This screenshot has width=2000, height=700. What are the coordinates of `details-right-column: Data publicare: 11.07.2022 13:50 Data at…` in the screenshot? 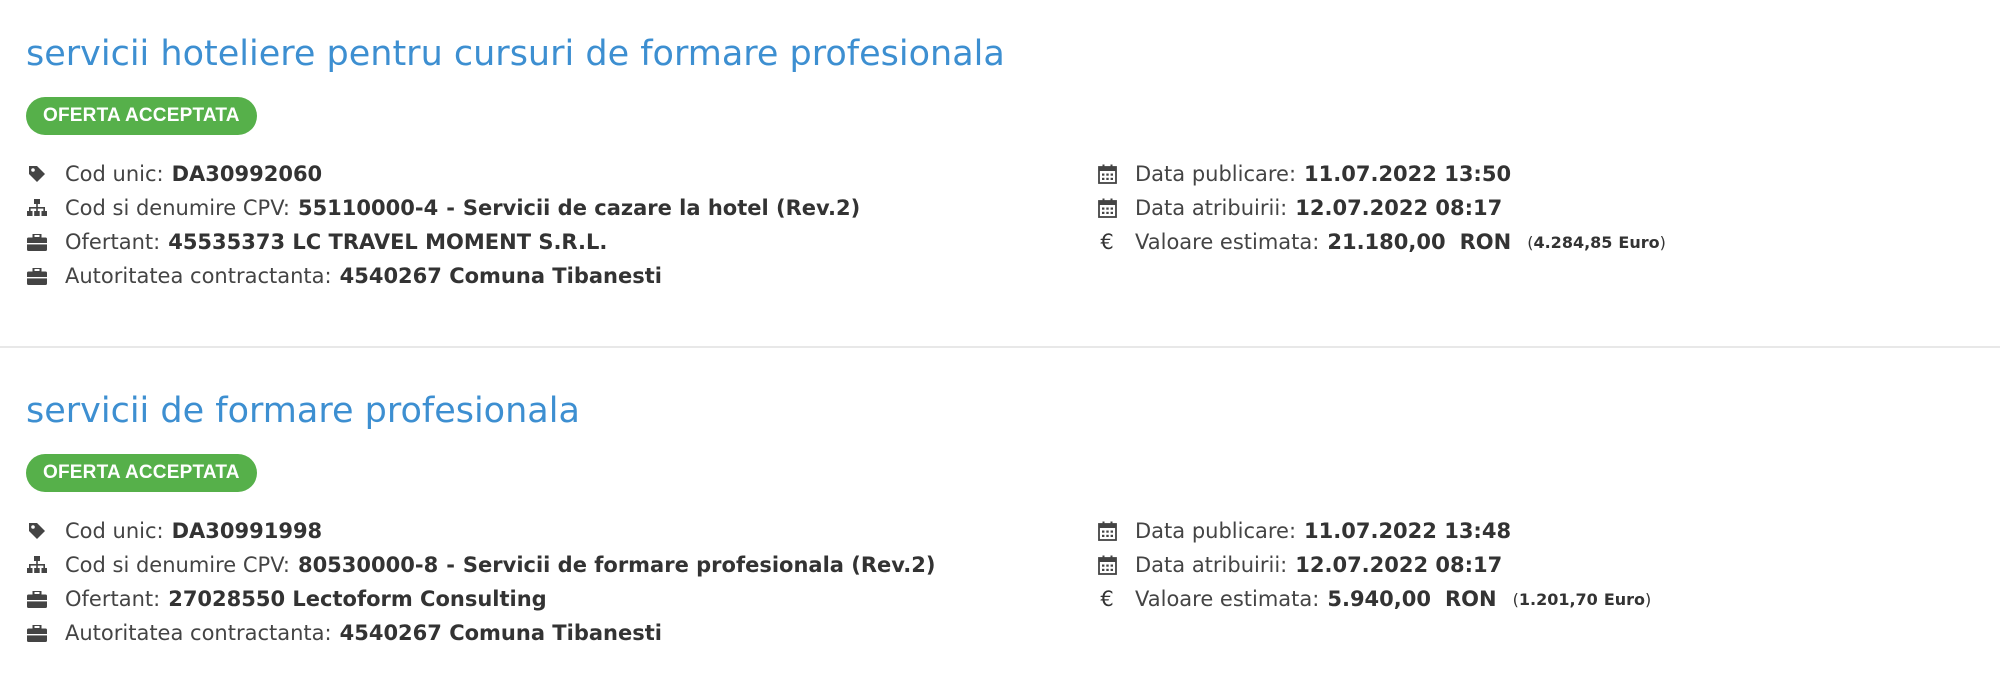 It's located at (1381, 208).